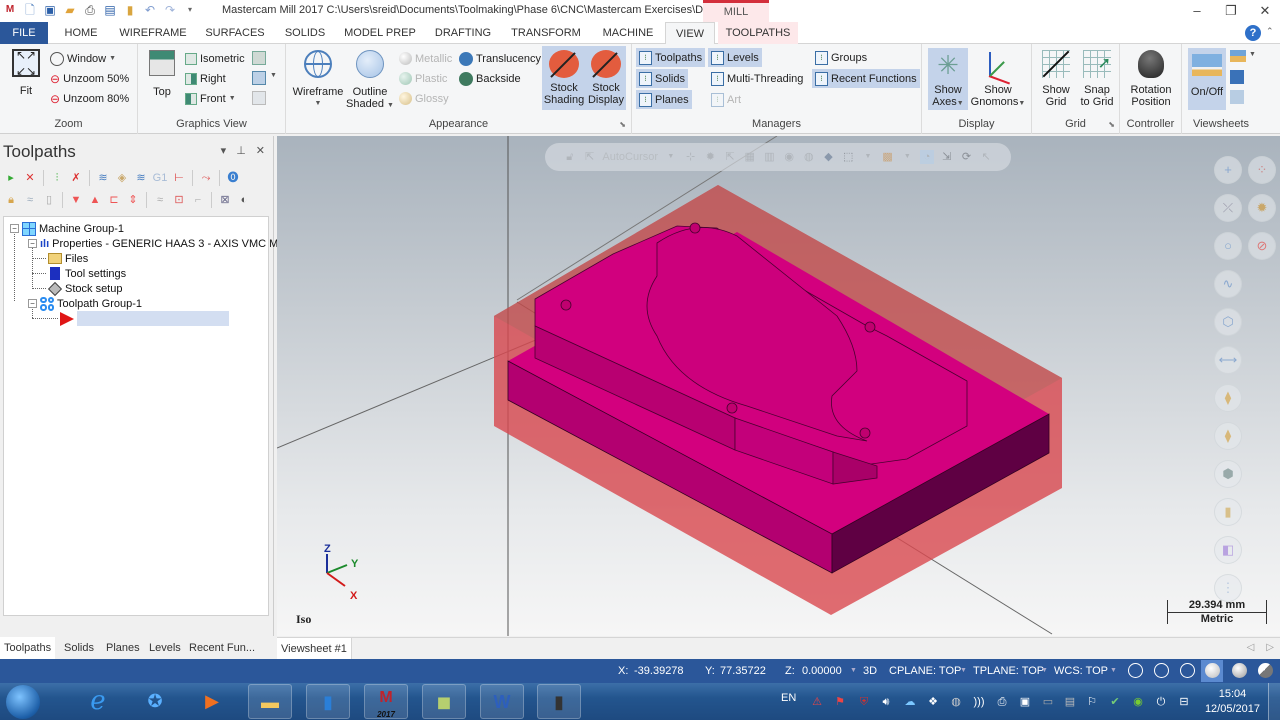 This screenshot has width=1280, height=720. I want to click on wireframe-mode-icon, so click(1135, 670).